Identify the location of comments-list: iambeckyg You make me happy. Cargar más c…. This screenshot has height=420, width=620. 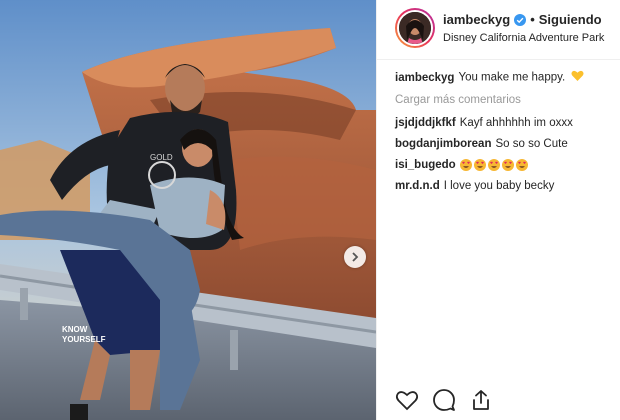
(505, 135).